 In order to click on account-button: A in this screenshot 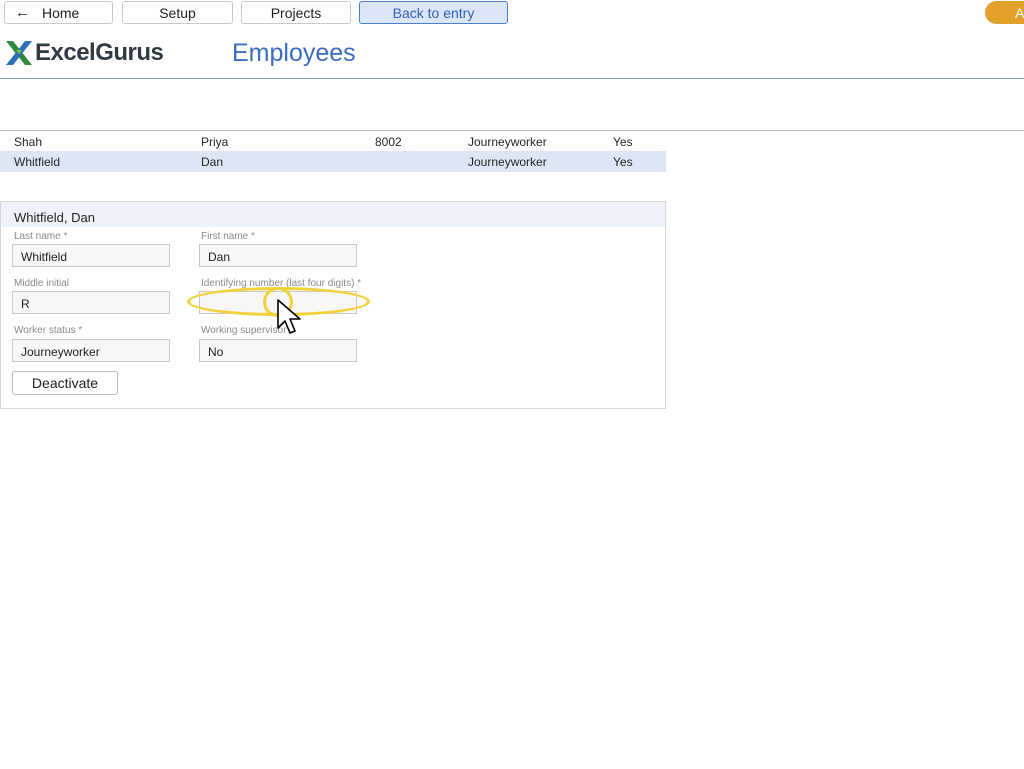, I will do `click(1004, 12)`.